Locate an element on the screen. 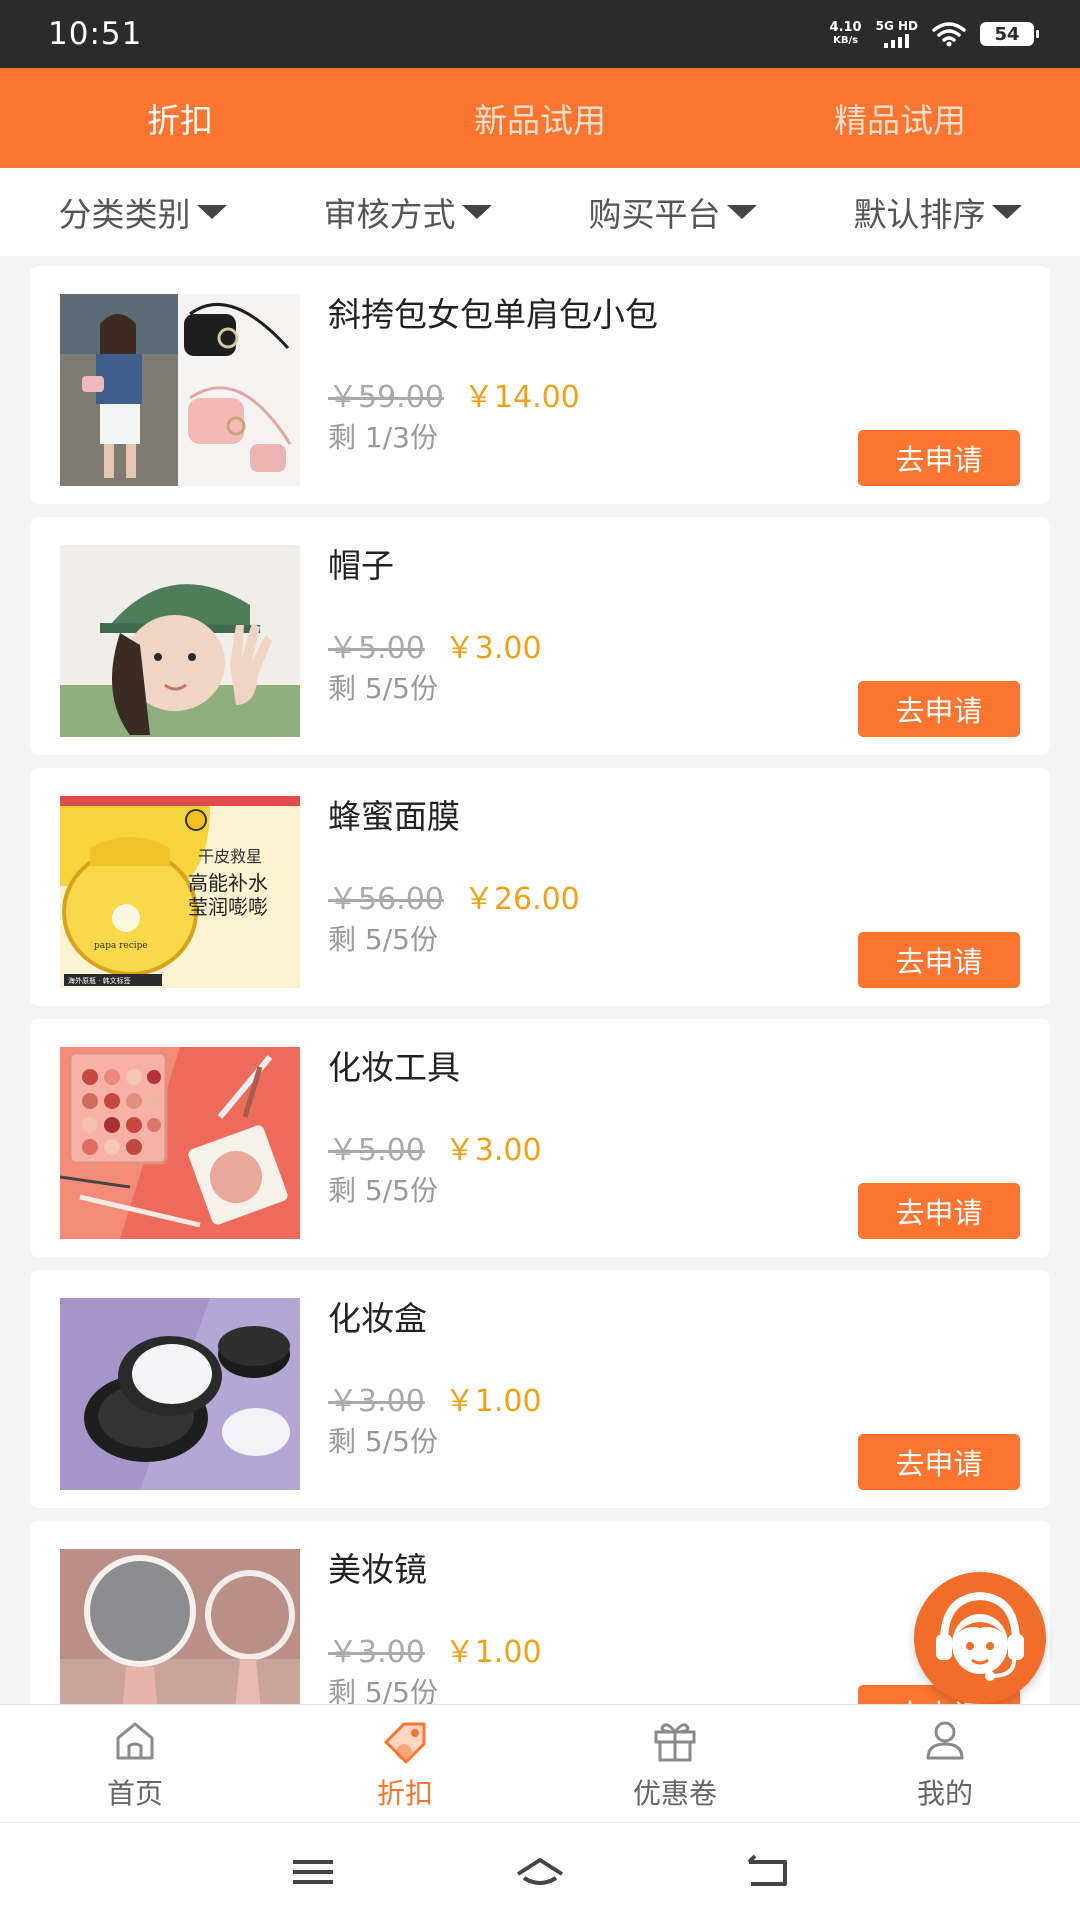 This screenshot has width=1080, height=1920. status-time: 10:51 is located at coordinates (95, 34).